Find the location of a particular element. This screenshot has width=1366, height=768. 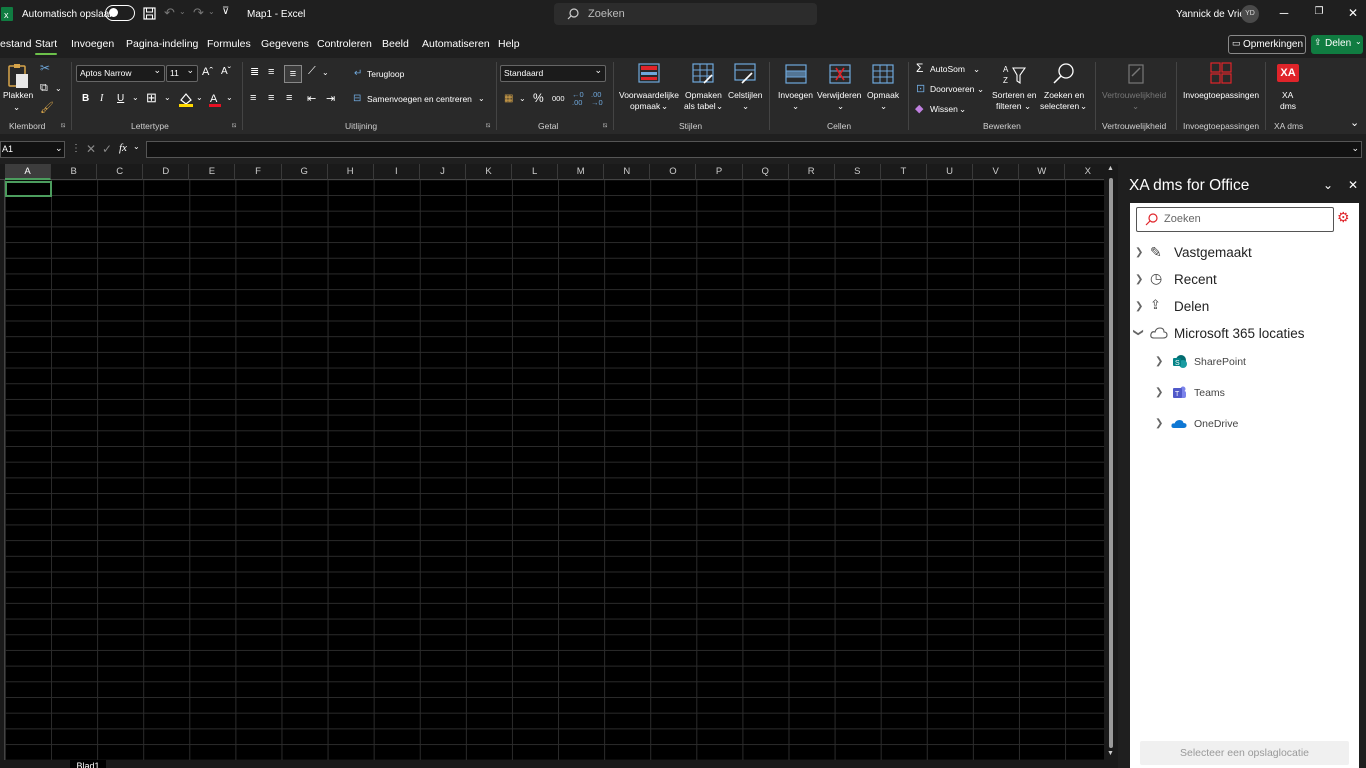

fill-icon: ⊡ is located at coordinates (920, 88).